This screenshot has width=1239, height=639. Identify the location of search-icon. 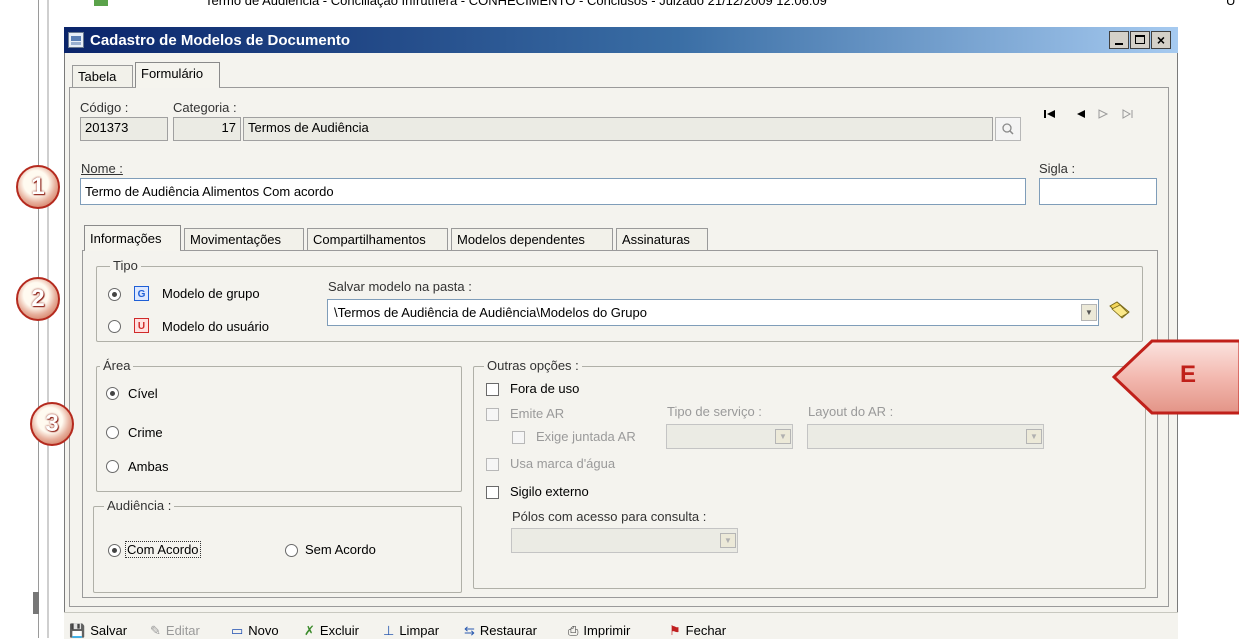
(1008, 129).